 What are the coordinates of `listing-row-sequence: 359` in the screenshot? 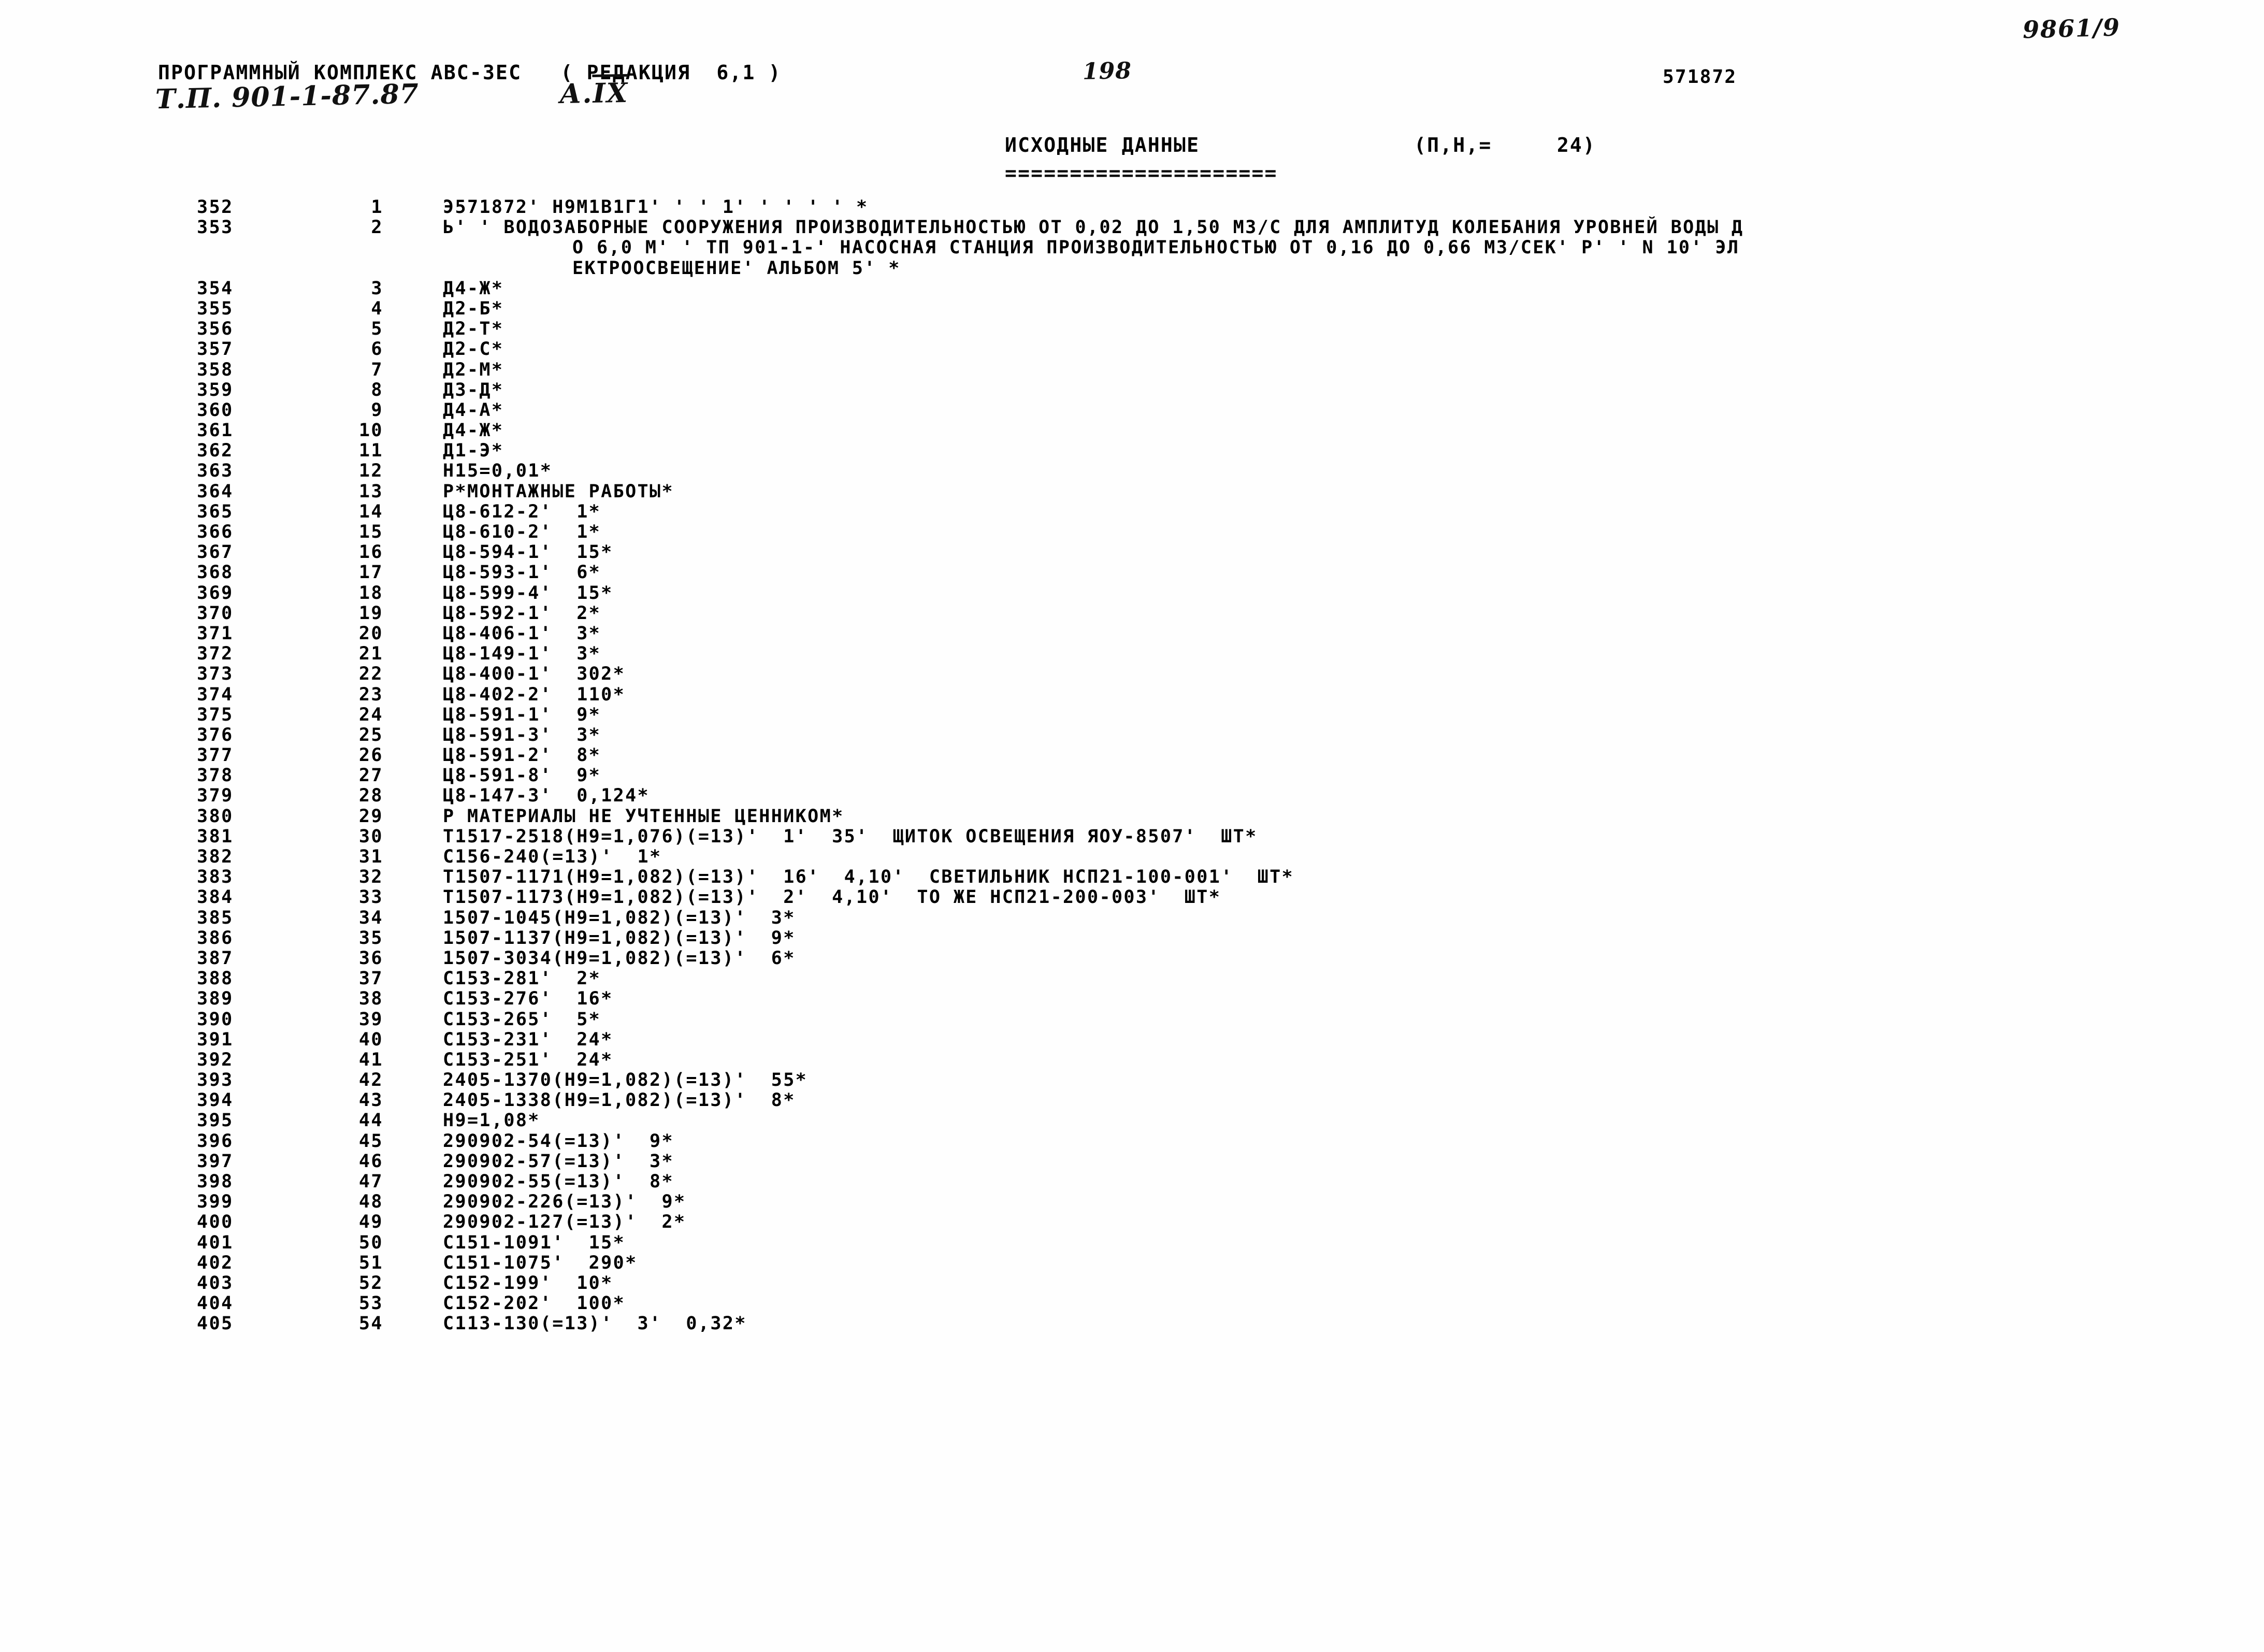 It's located at (215, 390).